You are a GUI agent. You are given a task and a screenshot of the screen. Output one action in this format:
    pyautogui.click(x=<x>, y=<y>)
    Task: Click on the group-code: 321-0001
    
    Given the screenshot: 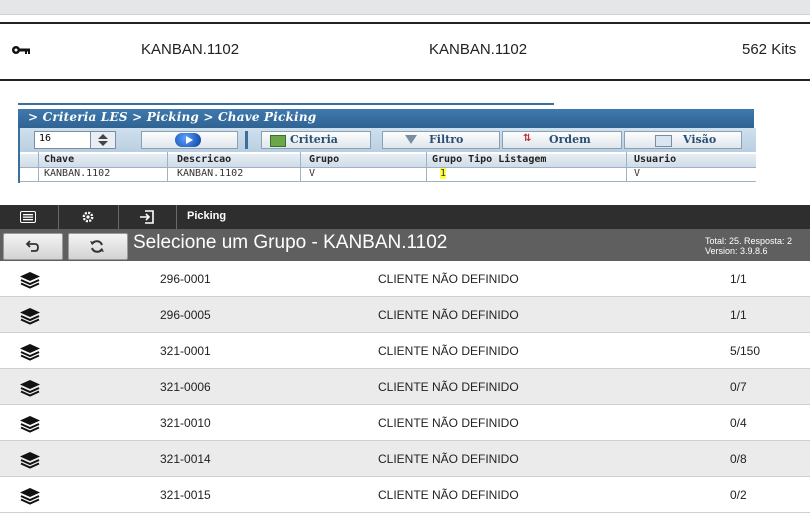 What is the action you would take?
    pyautogui.click(x=185, y=351)
    